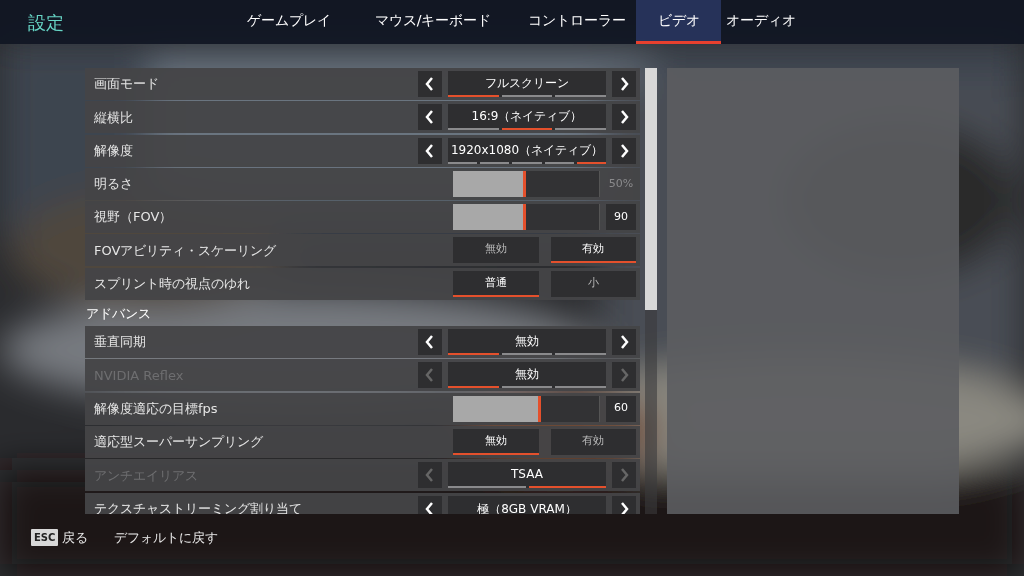 This screenshot has width=1024, height=576. I want to click on slider-value: 90, so click(621, 217).